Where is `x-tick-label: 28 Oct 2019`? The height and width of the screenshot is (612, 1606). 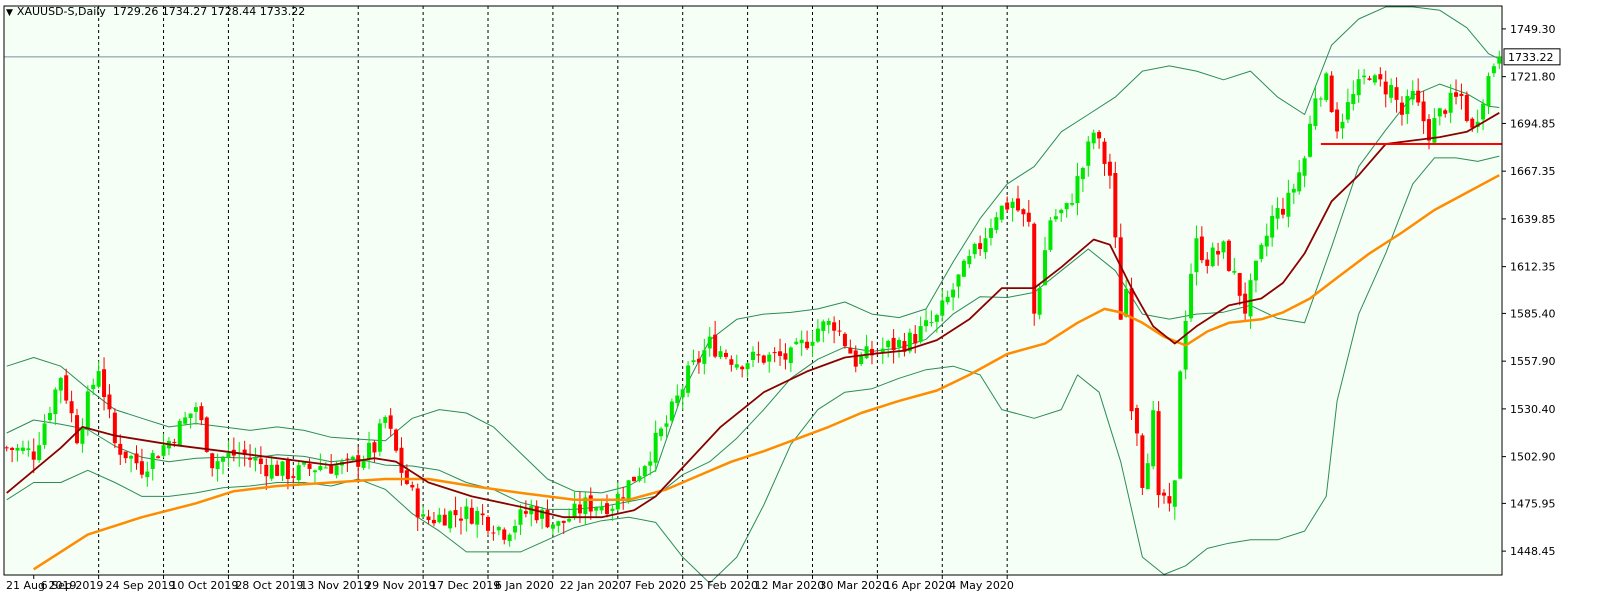 x-tick-label: 28 Oct 2019 is located at coordinates (269, 585).